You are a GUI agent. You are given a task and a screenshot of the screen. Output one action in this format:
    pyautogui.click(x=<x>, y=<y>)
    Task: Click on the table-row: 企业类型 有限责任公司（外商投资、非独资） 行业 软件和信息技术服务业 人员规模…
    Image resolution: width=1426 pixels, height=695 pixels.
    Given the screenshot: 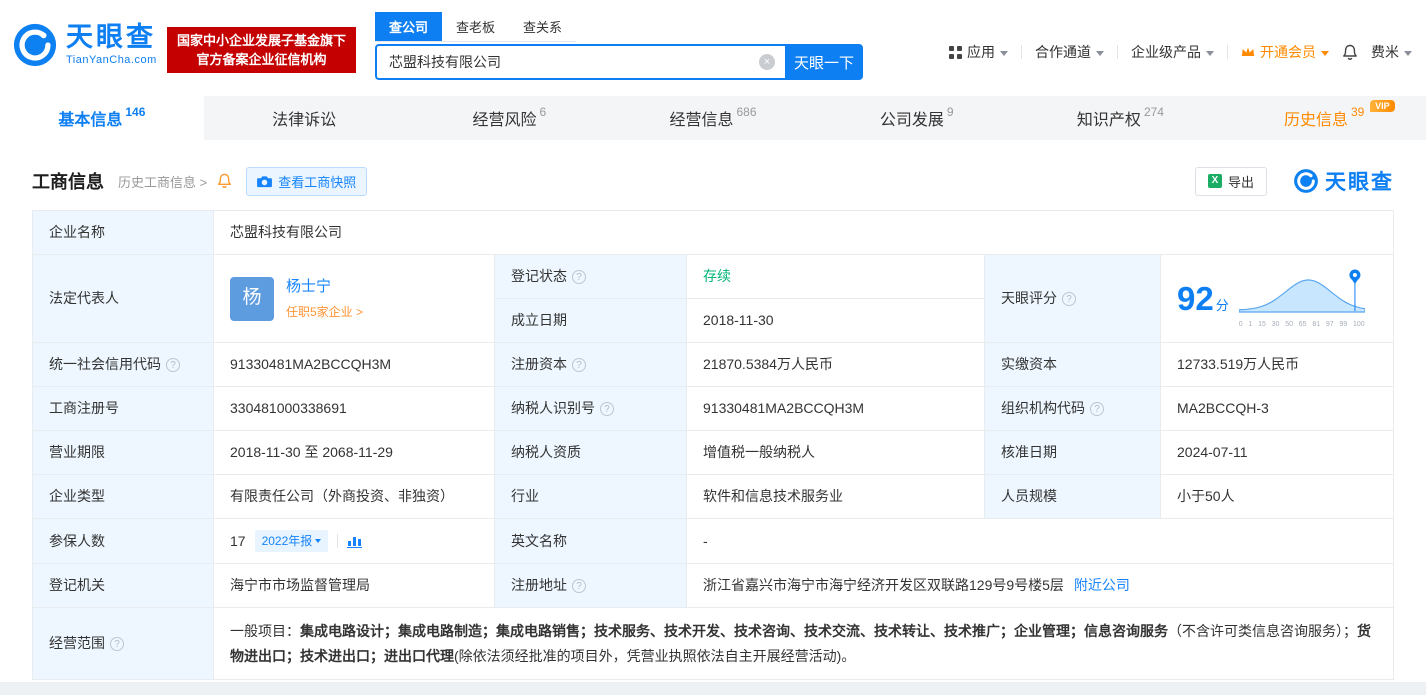 What is the action you would take?
    pyautogui.click(x=713, y=496)
    